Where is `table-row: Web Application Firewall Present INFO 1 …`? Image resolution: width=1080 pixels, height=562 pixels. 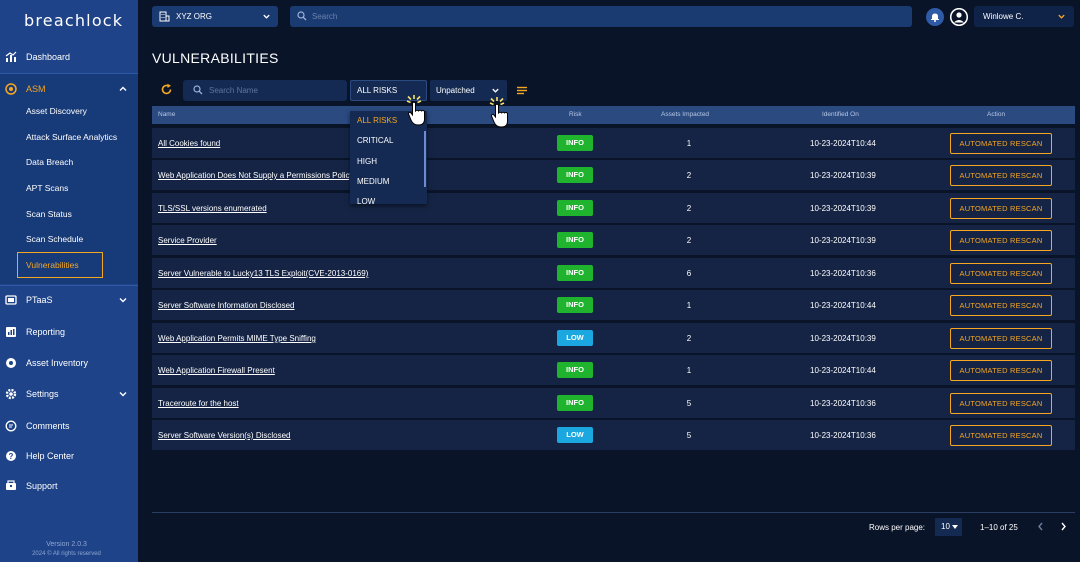 table-row: Web Application Firewall Present INFO 1 … is located at coordinates (613, 370).